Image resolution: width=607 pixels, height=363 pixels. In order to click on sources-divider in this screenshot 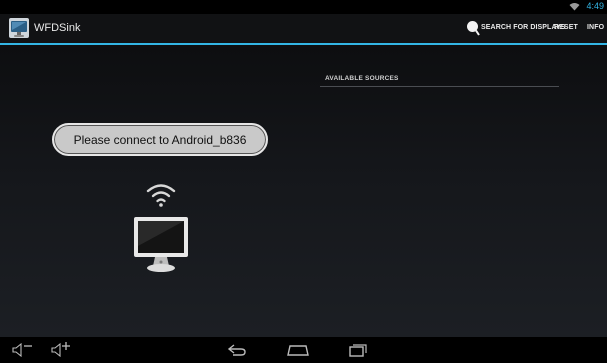, I will do `click(439, 86)`.